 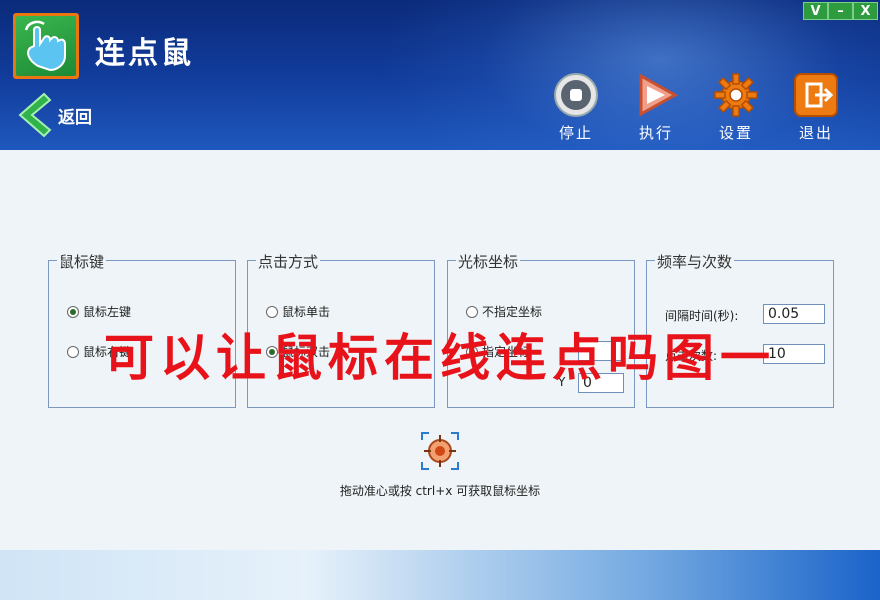 I want to click on group-legend: 点击方式, so click(x=288, y=261).